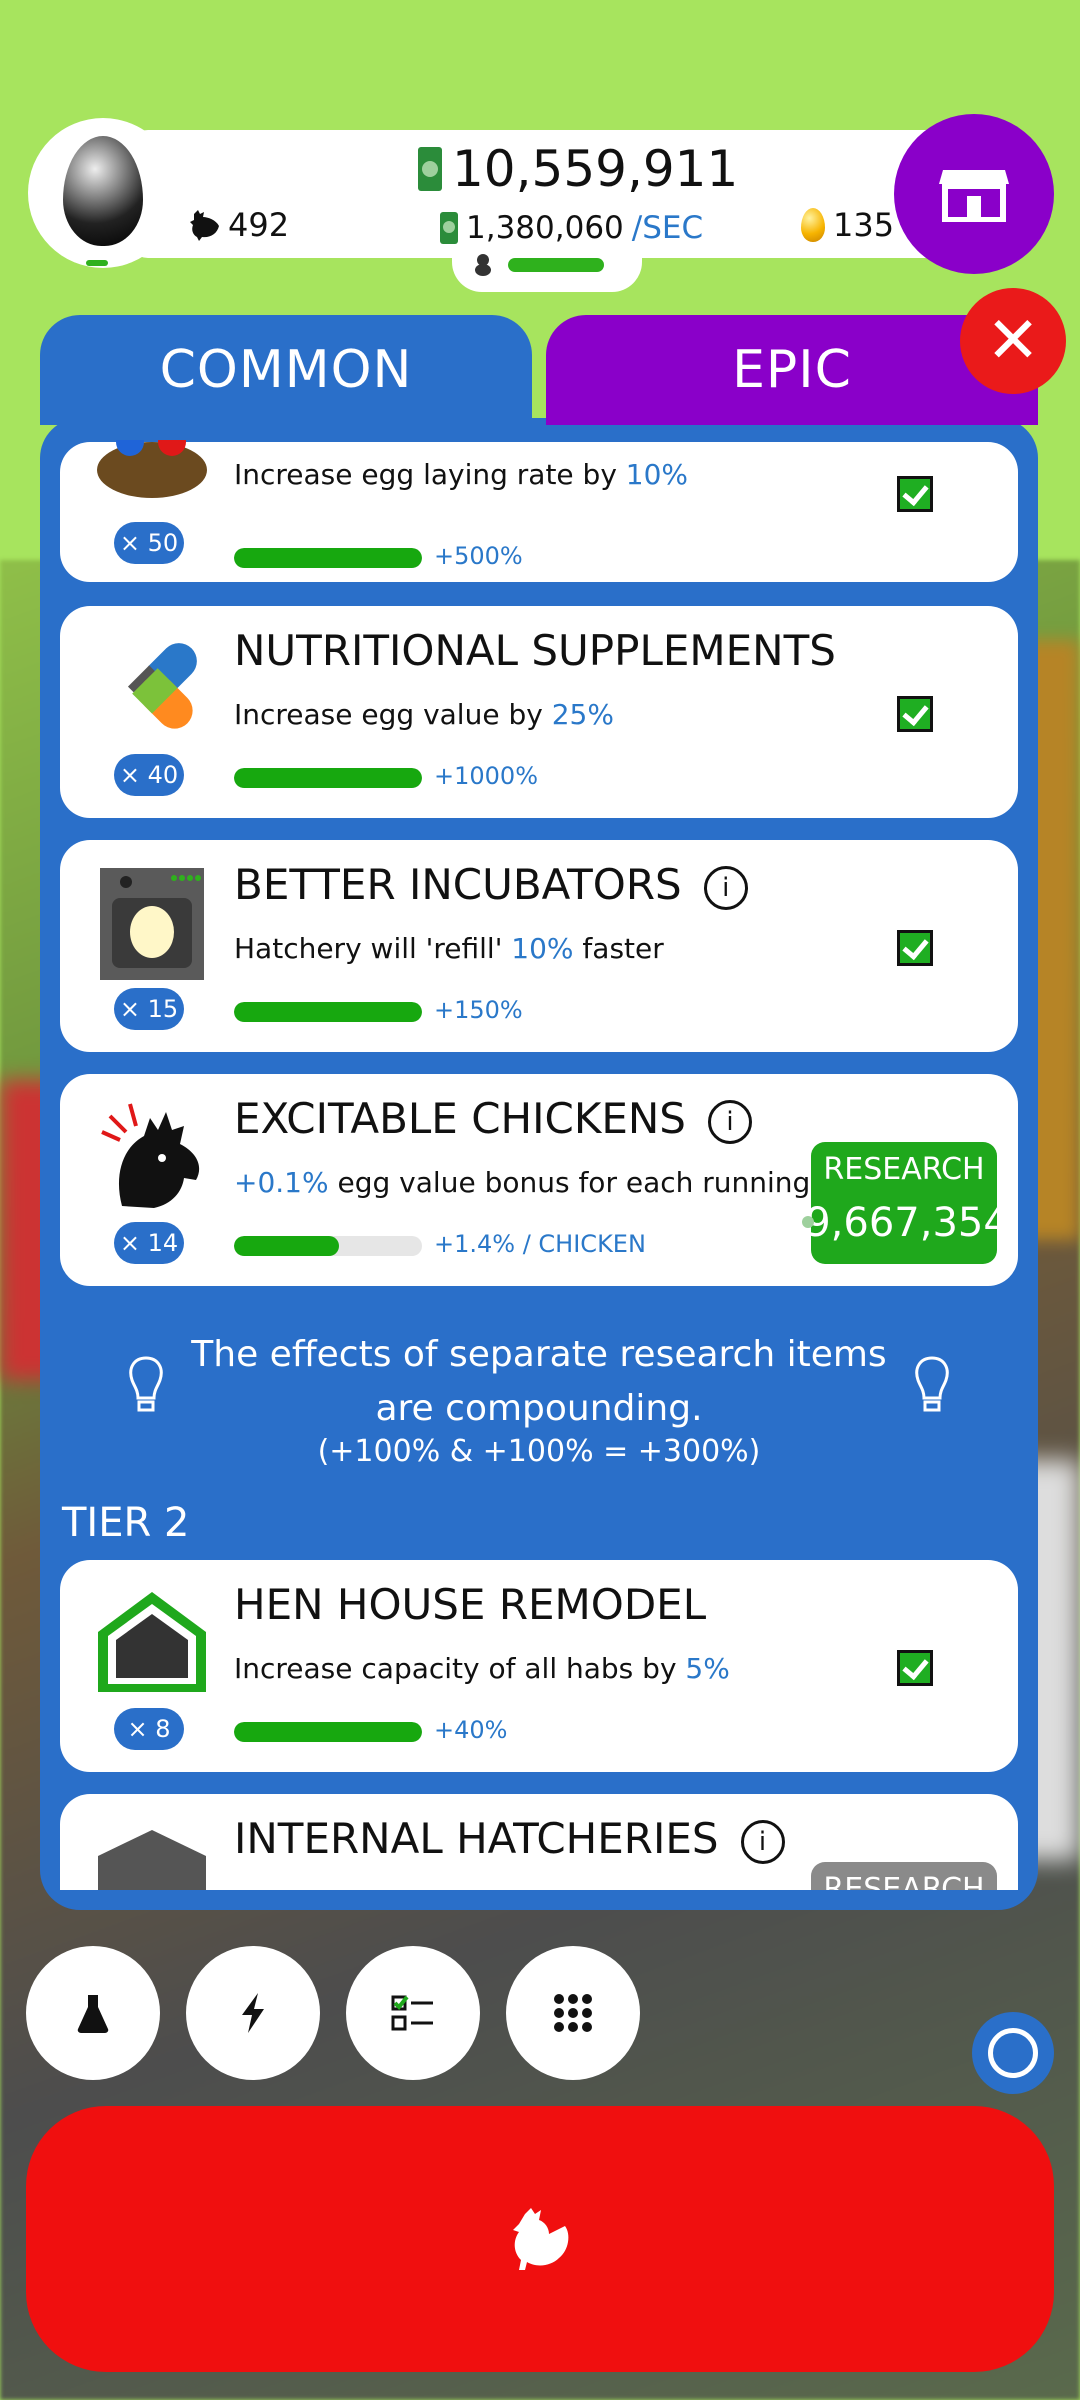  What do you see at coordinates (486, 776) in the screenshot?
I see `research-progress-label: +1000%` at bounding box center [486, 776].